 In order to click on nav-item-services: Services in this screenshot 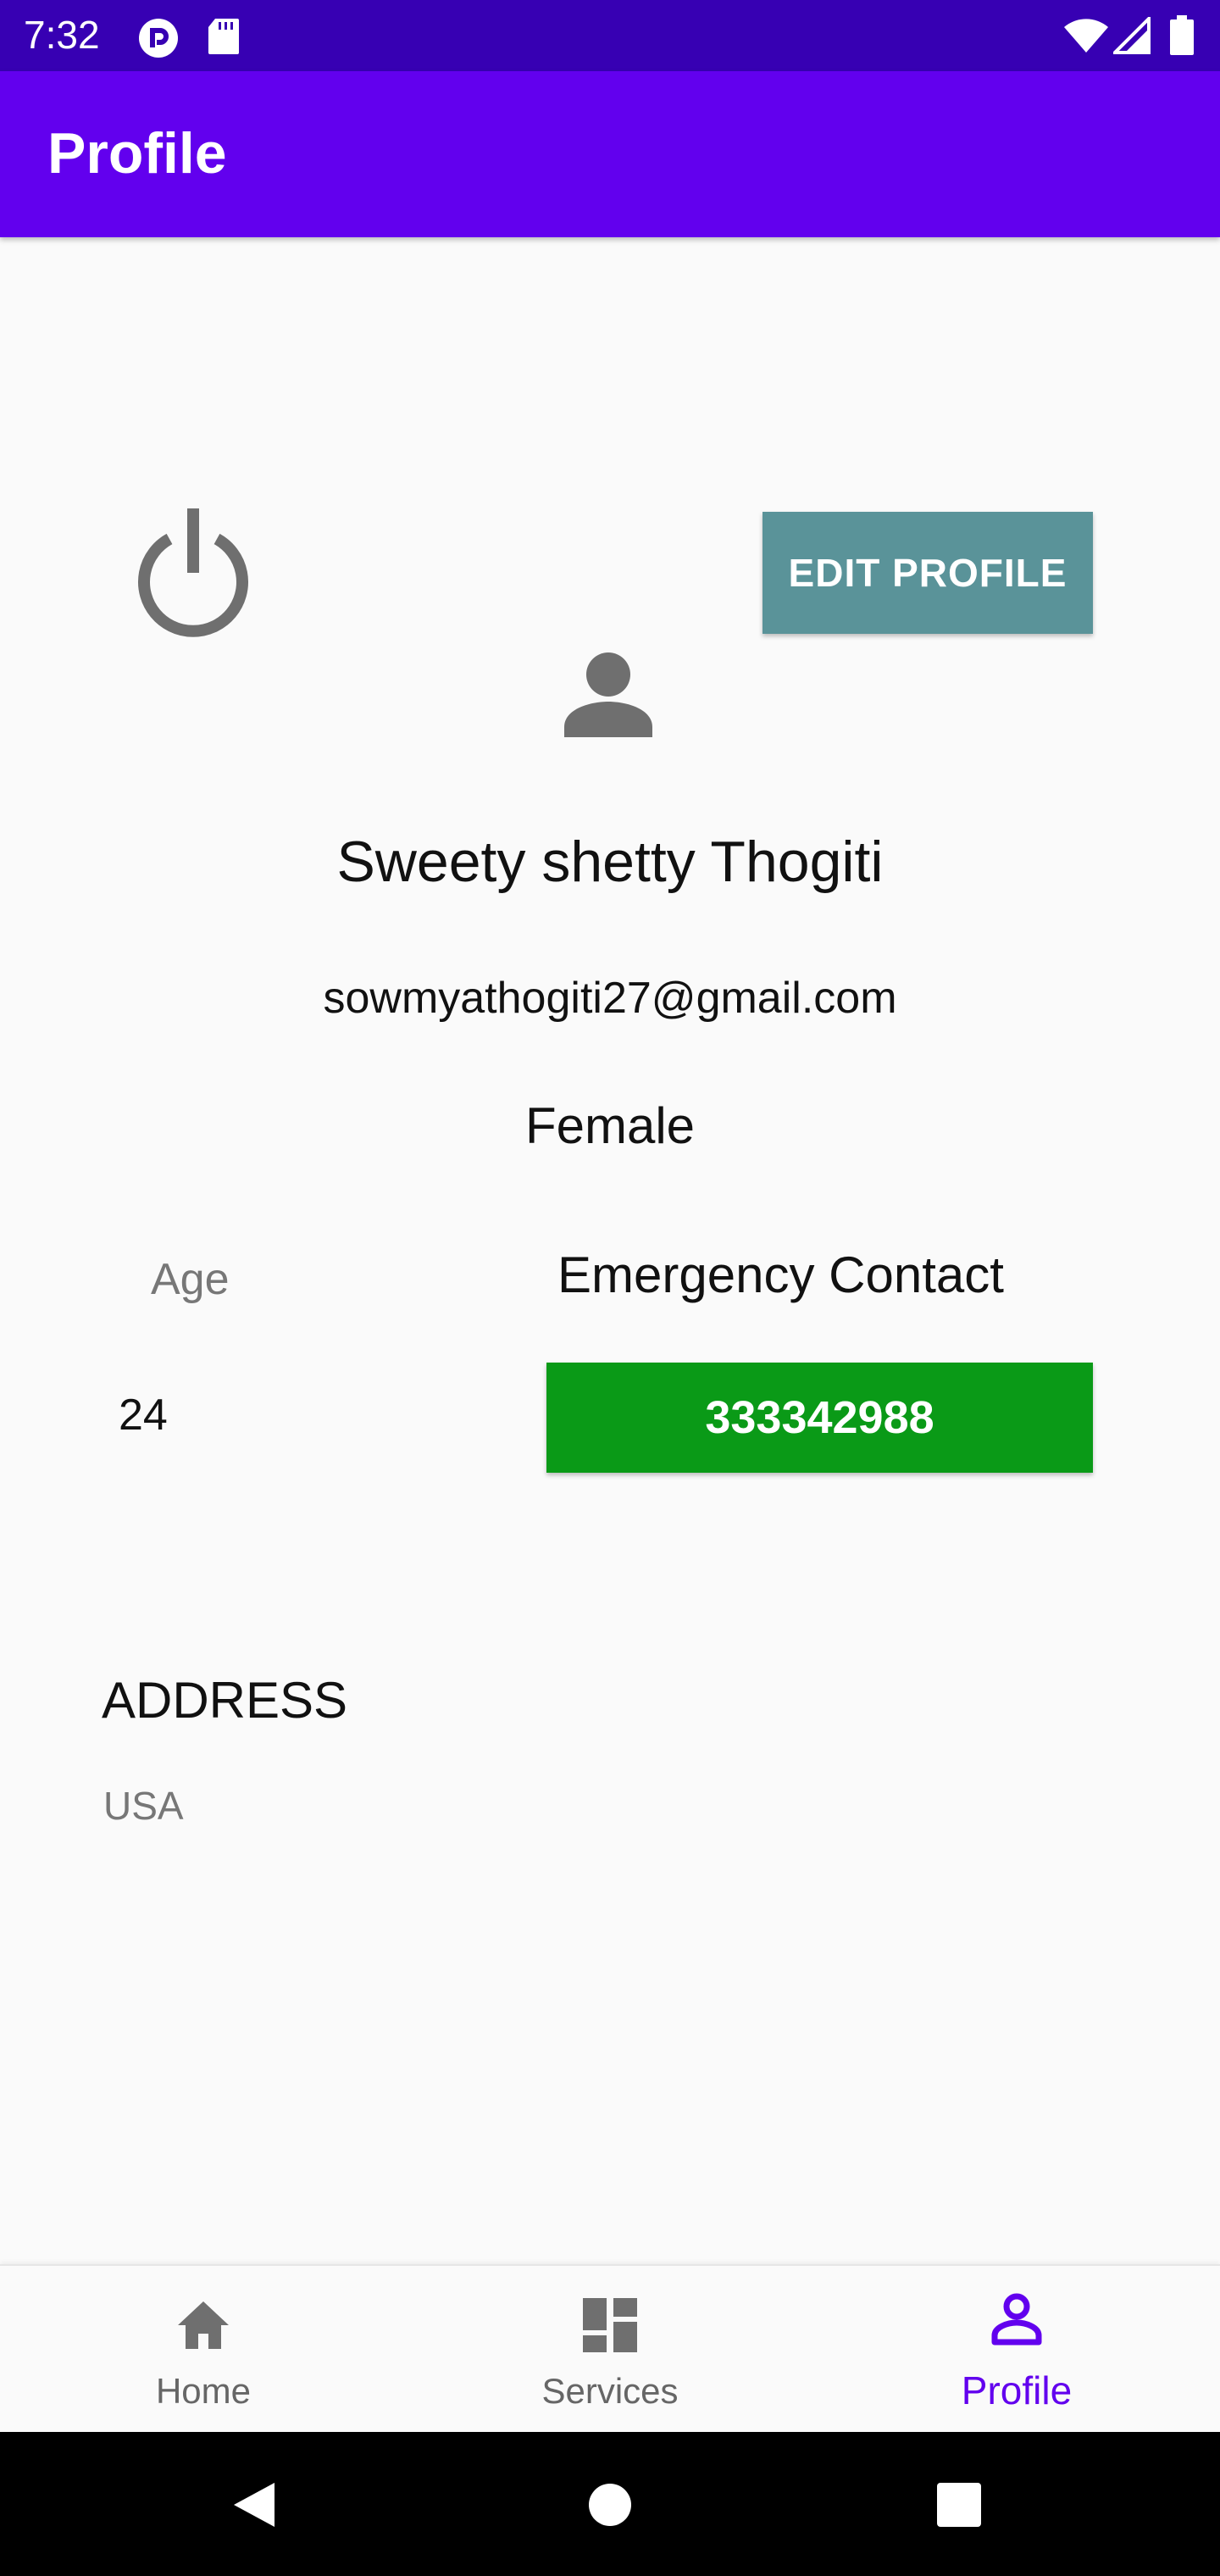, I will do `click(610, 2350)`.